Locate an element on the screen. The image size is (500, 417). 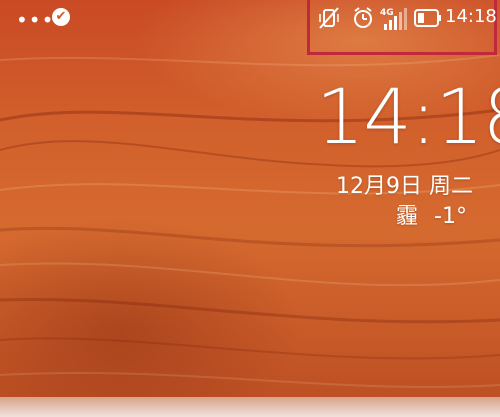
lock-date: 12月9日 周二 is located at coordinates (404, 186).